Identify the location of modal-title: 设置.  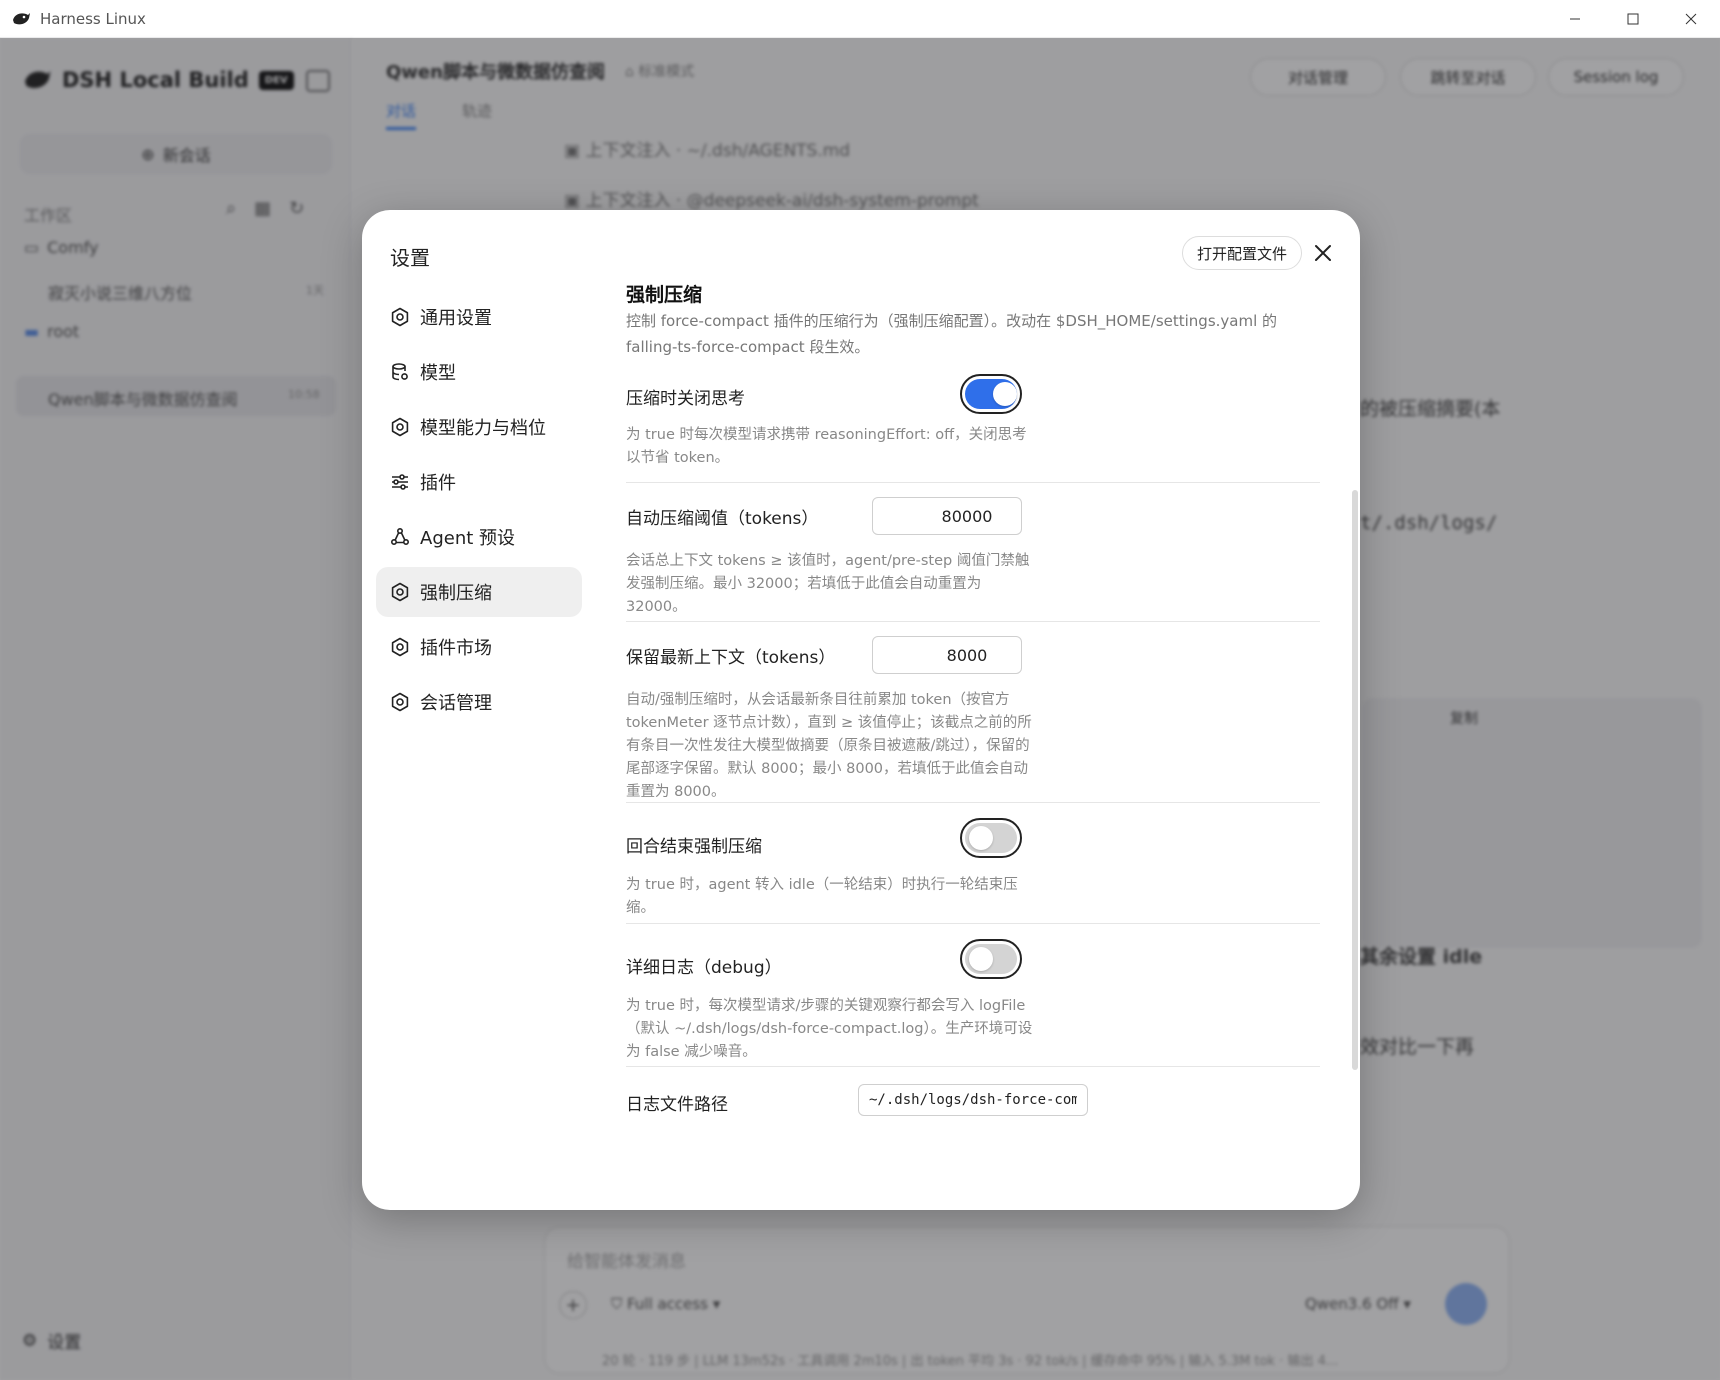
(410, 258).